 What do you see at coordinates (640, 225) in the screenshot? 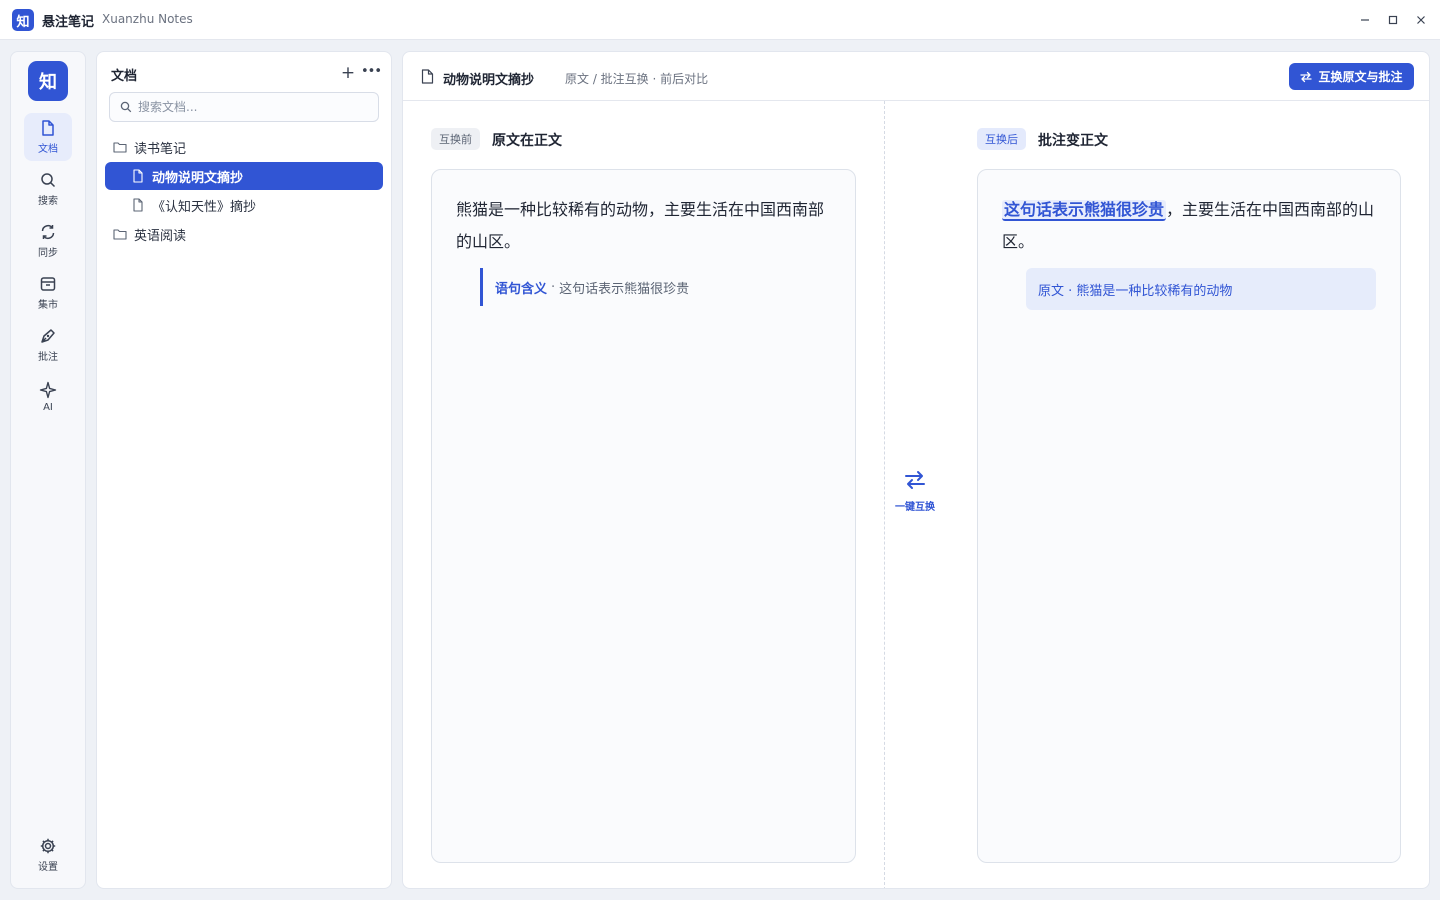
I see `before-body-text: 熊猫是一种比较稀有的动物，主要生活在中国西南部的山区。` at bounding box center [640, 225].